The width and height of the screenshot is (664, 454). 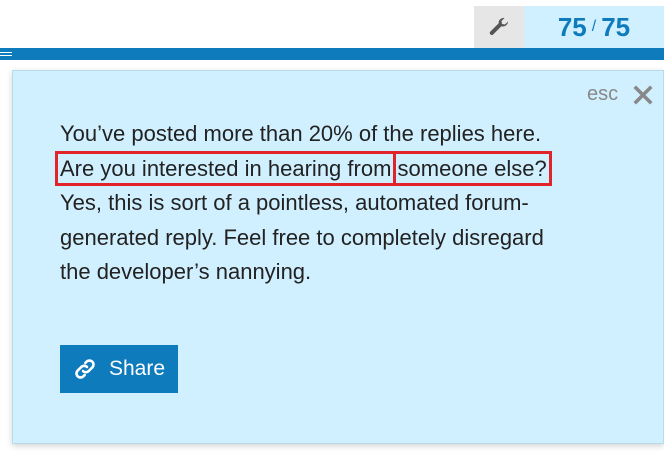 What do you see at coordinates (332, 31) in the screenshot?
I see `topic-header: 75 / 75` at bounding box center [332, 31].